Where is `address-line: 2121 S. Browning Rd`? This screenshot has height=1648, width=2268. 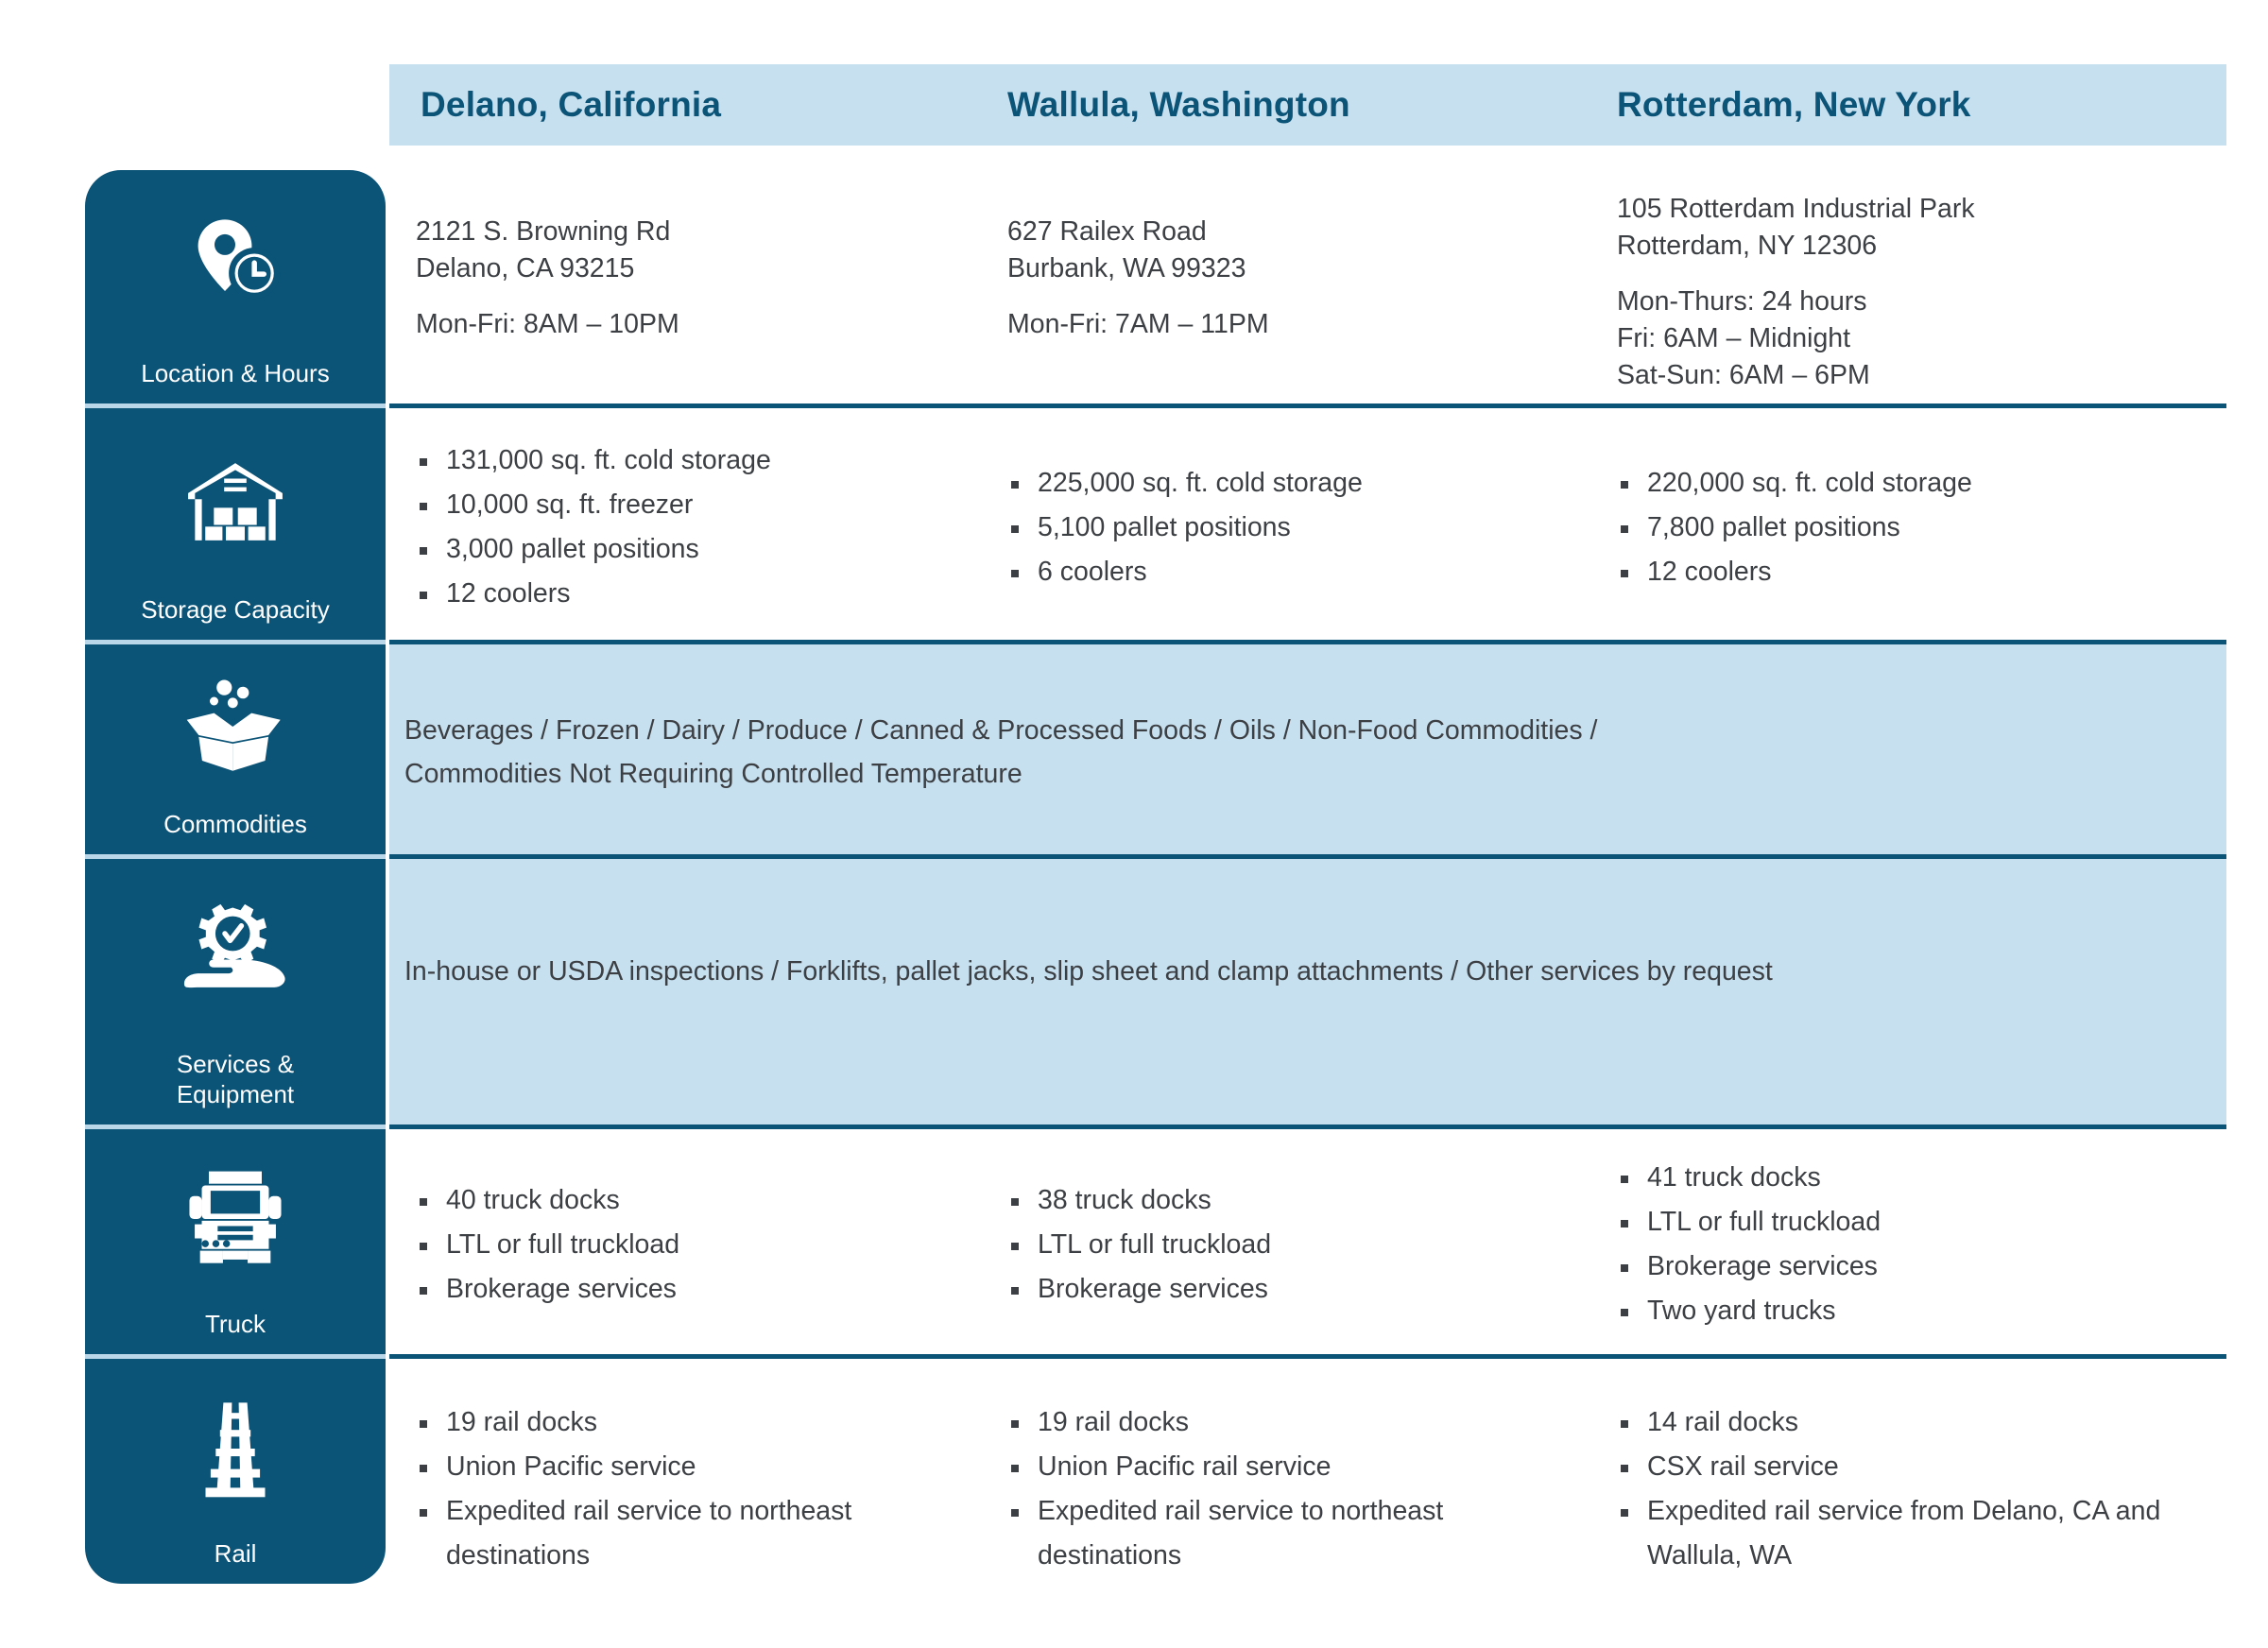 address-line: 2121 S. Browning Rd is located at coordinates (543, 231).